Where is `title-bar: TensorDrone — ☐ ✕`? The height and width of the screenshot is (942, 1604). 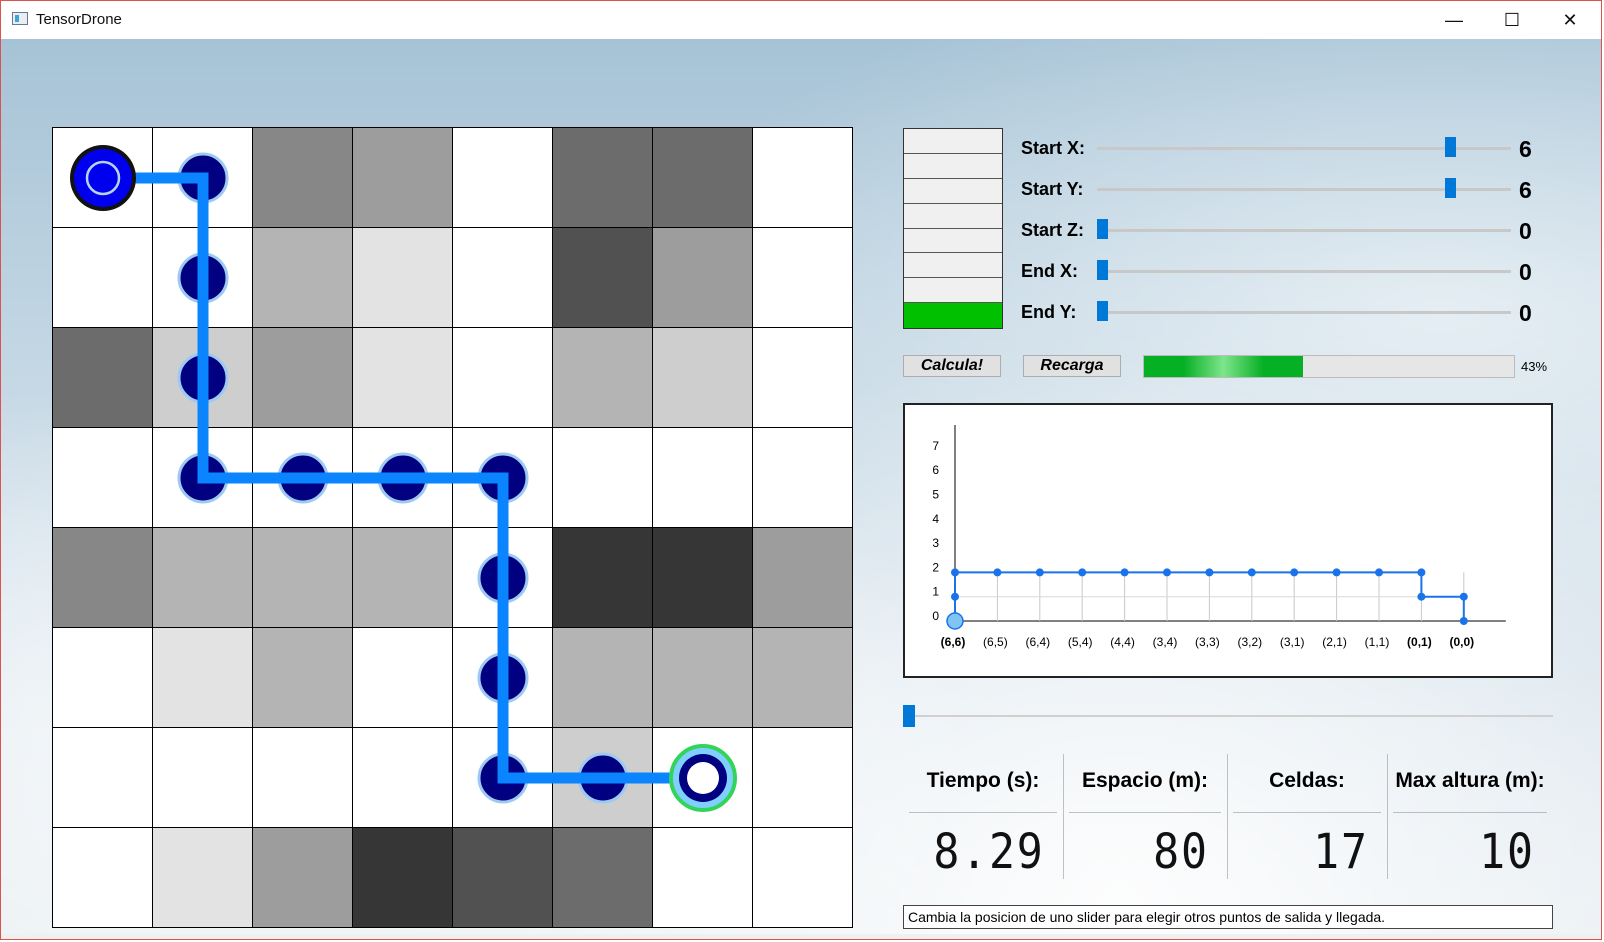
title-bar: TensorDrone — ☐ ✕ is located at coordinates (801, 20).